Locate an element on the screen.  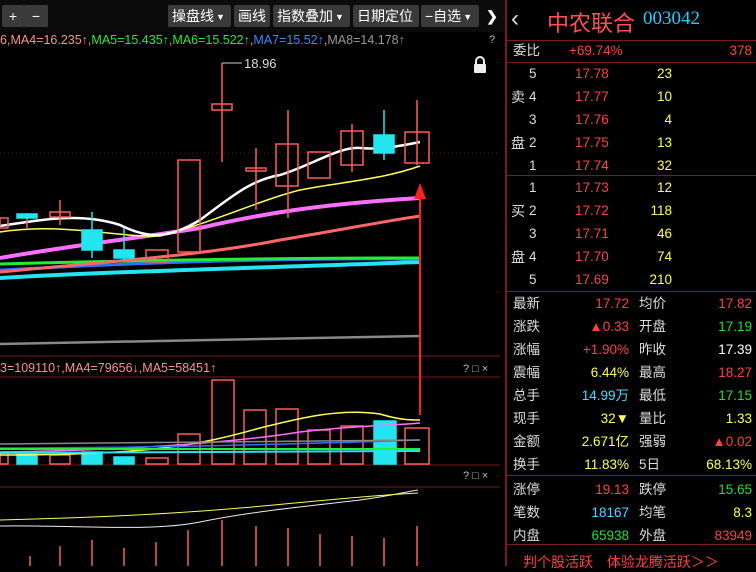
quote-label: 现手 is located at coordinates (526, 418).